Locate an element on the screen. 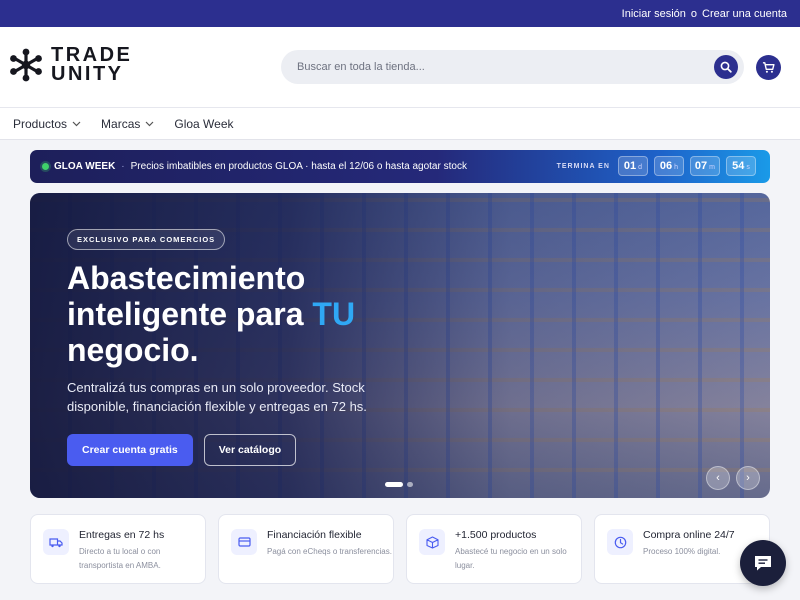 The image size is (800, 600). truck-icon is located at coordinates (56, 542).